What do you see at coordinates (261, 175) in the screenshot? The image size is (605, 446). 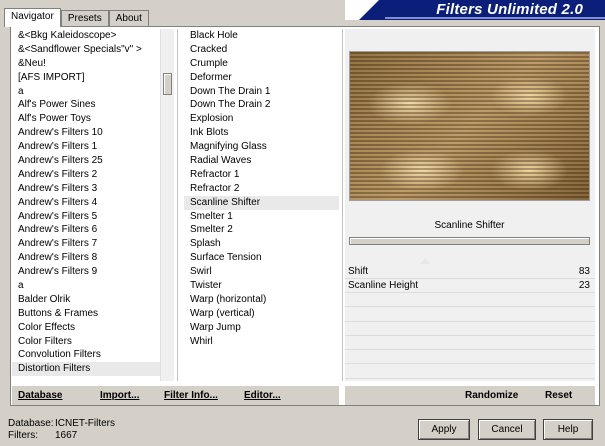 I see `filter-item: Refractor 1` at bounding box center [261, 175].